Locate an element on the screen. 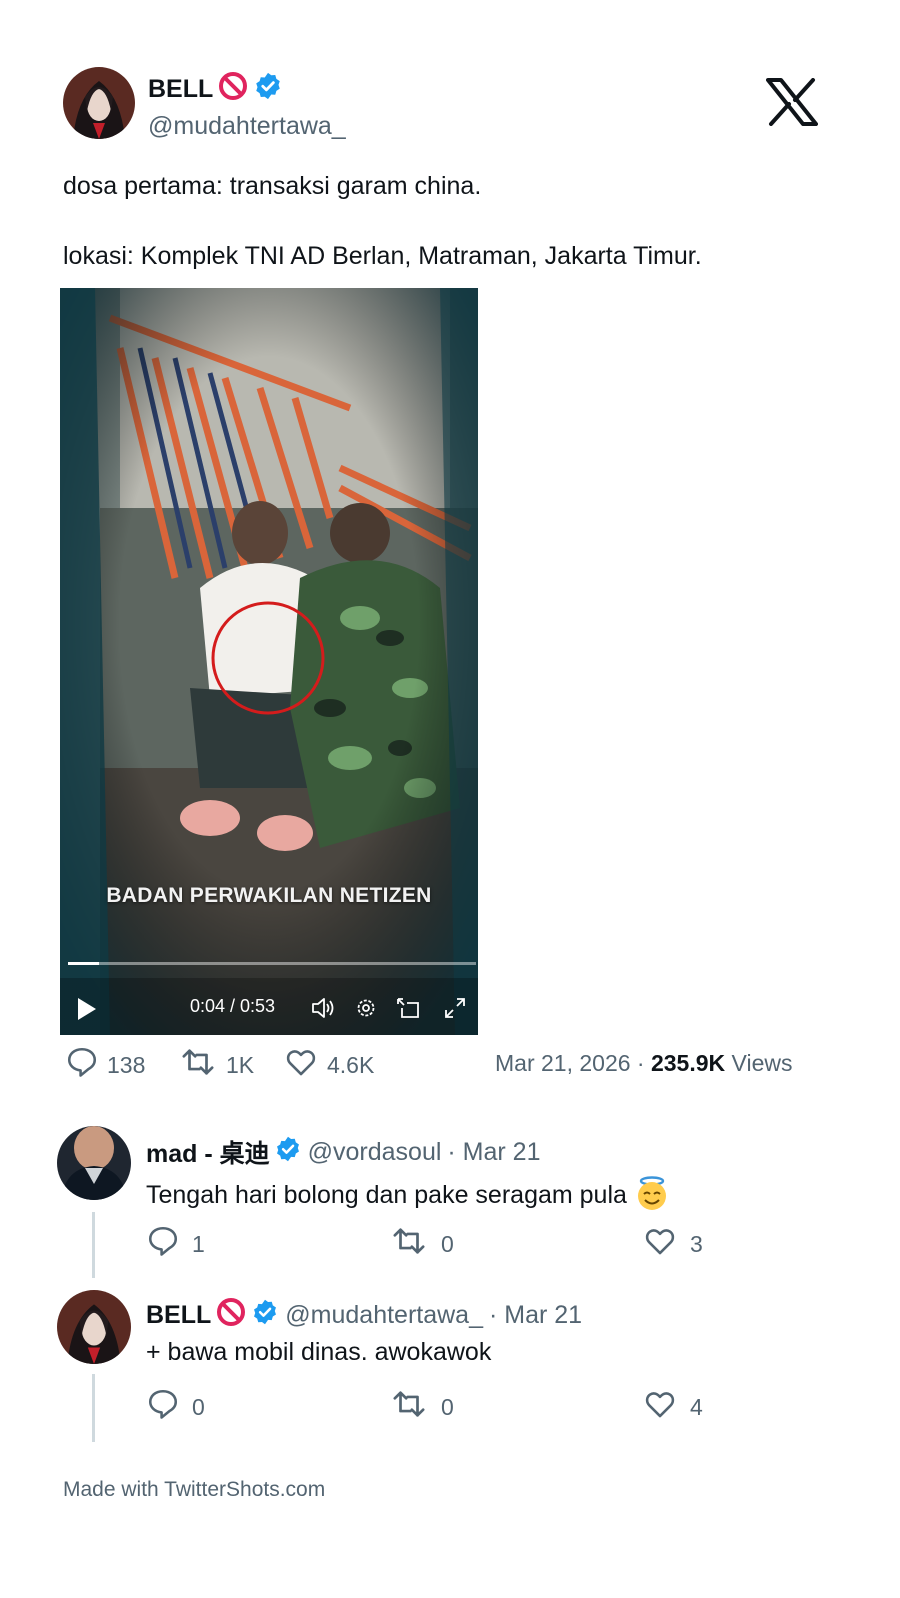 This screenshot has width=900, height=1598. video-progress-bar is located at coordinates (272, 963).